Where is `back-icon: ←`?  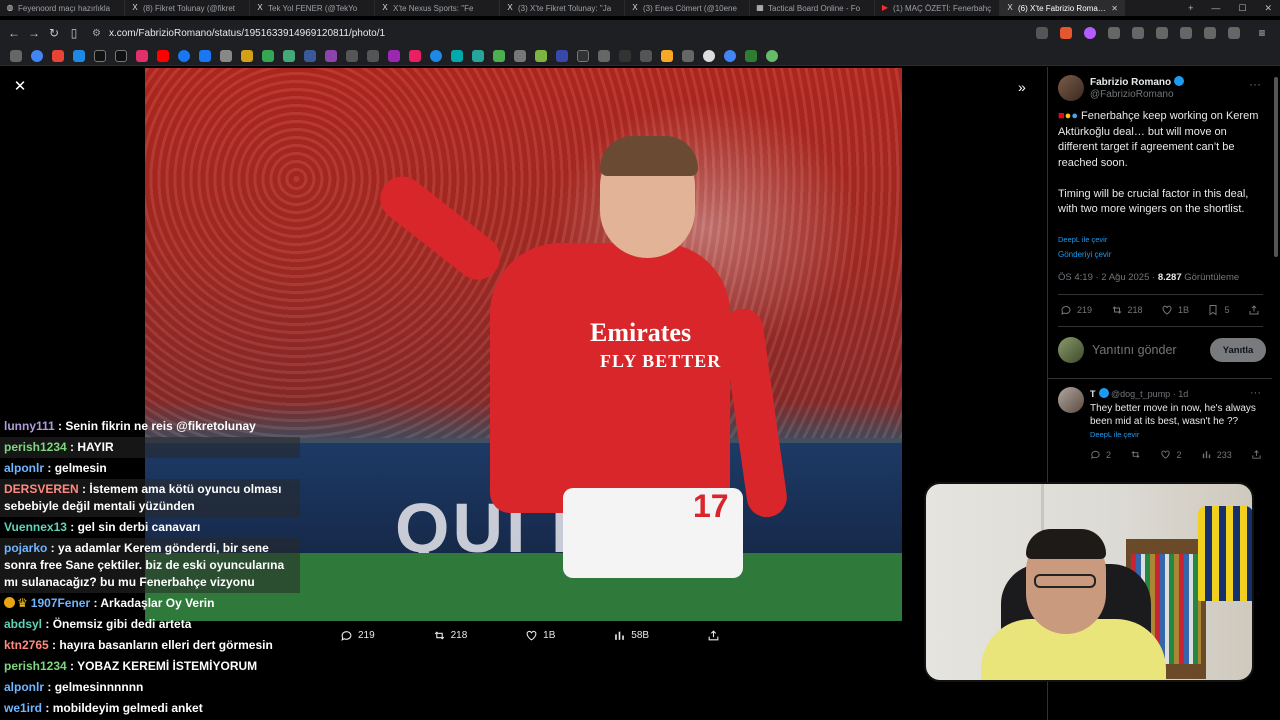
back-icon: ← is located at coordinates (14, 33).